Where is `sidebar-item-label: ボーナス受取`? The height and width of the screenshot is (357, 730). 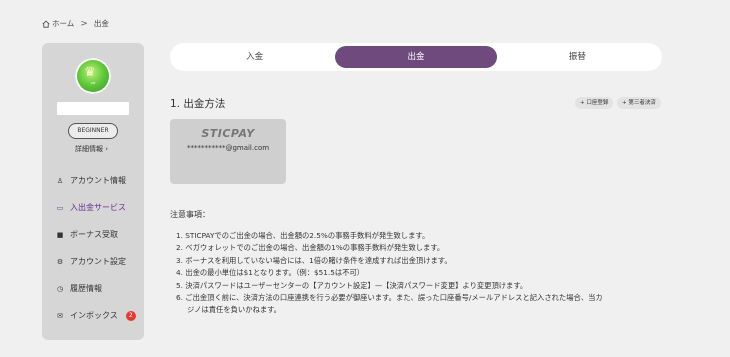 sidebar-item-label: ボーナス受取 is located at coordinates (94, 234).